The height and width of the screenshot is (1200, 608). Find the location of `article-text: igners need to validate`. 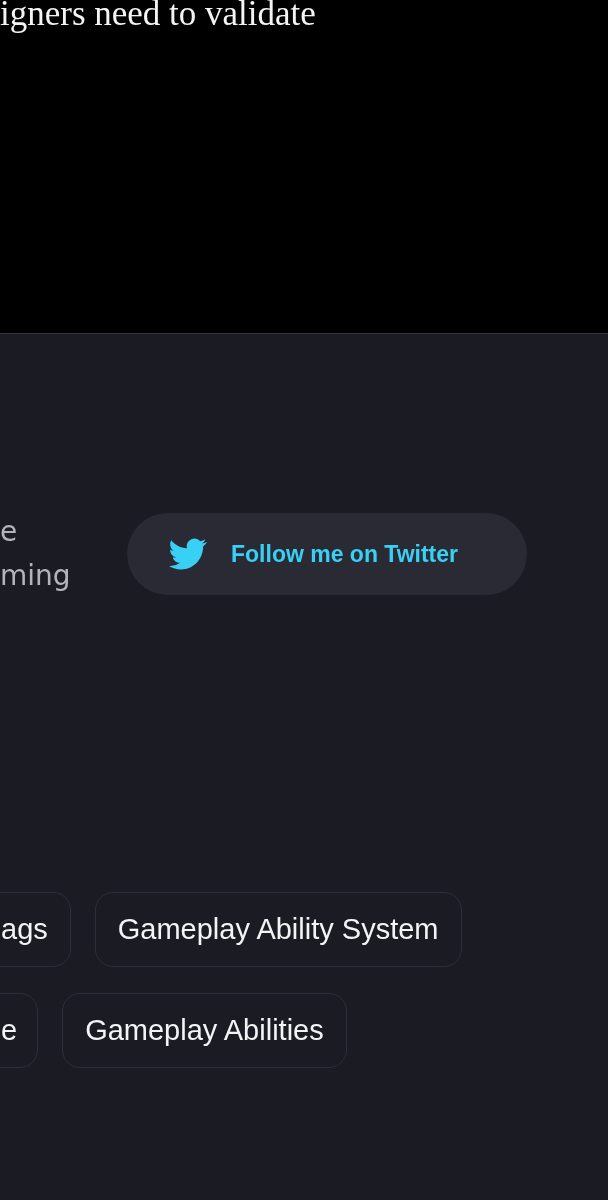

article-text: igners need to validate is located at coordinates (158, 16).